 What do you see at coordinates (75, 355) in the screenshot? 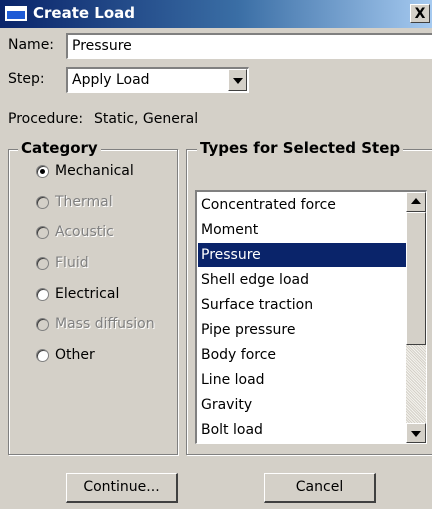
I see `category-option-label: Other` at bounding box center [75, 355].